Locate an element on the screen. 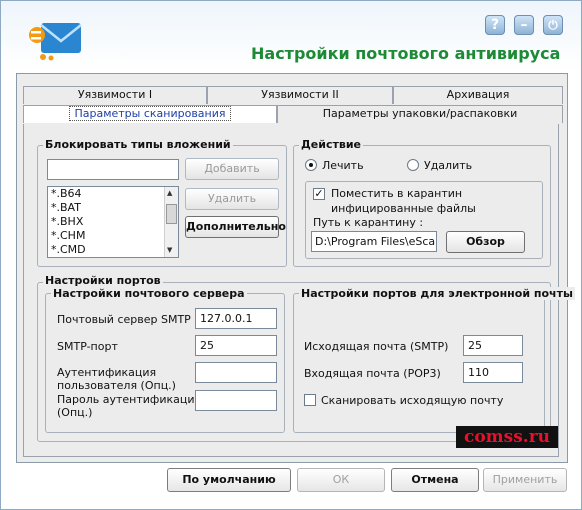 Image resolution: width=582 pixels, height=510 pixels. auth-password-label-line2: (Опц.) is located at coordinates (75, 412).